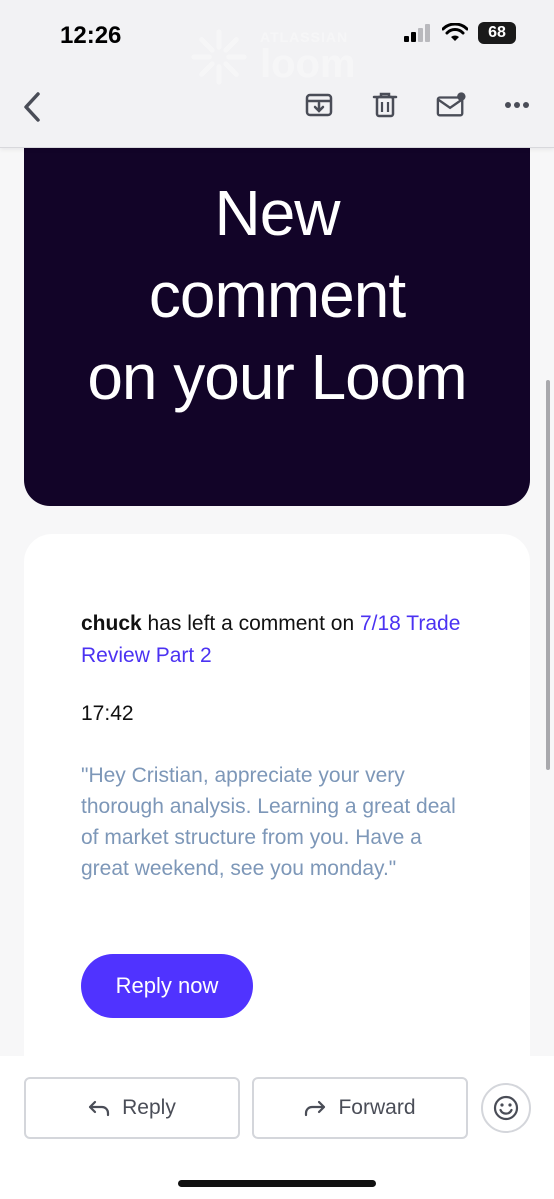  Describe the element at coordinates (277, 213) in the screenshot. I see `hero-title-line-1: New` at that location.